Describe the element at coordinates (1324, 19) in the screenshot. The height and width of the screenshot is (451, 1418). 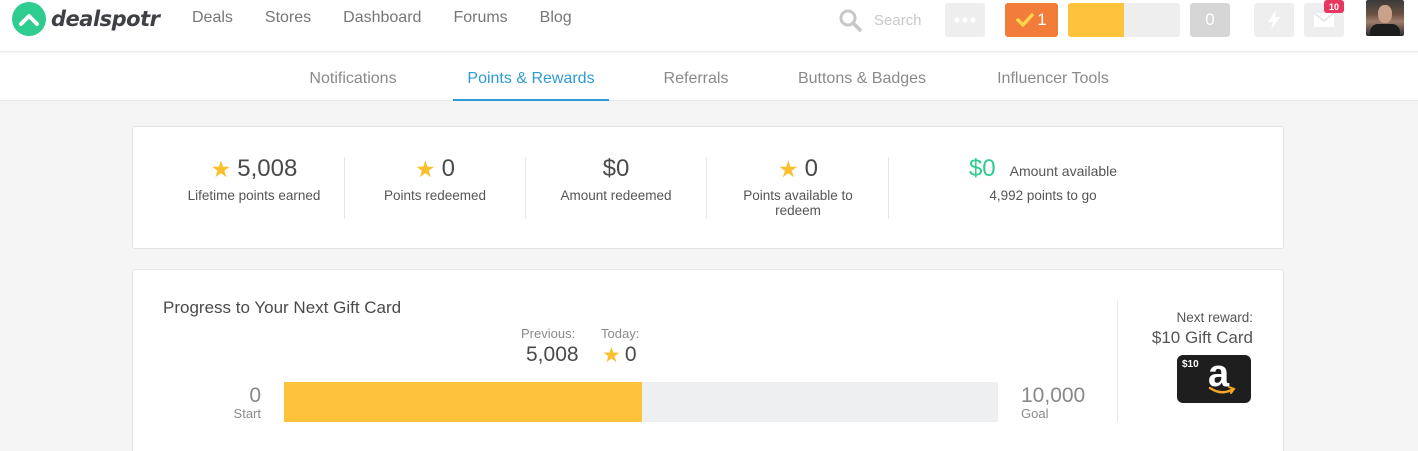
I see `envelope-icon` at that location.